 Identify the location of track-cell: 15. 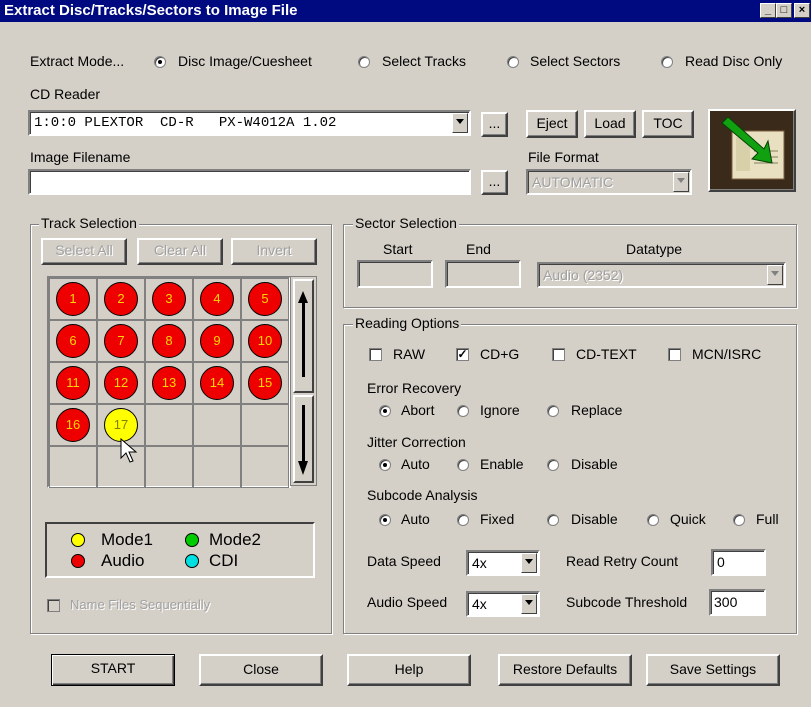
(265, 383).